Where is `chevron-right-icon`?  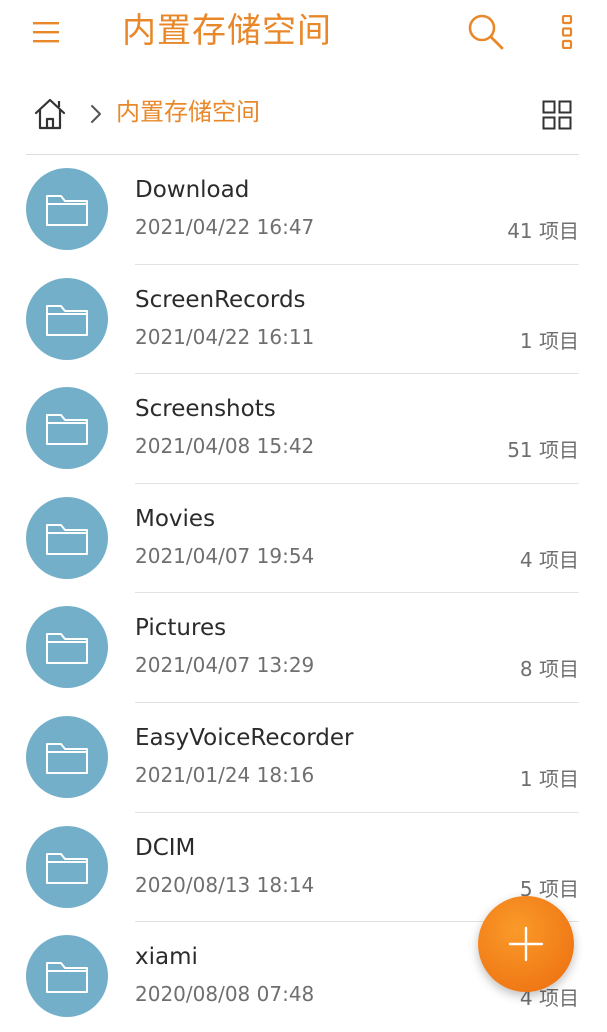
chevron-right-icon is located at coordinates (96, 114).